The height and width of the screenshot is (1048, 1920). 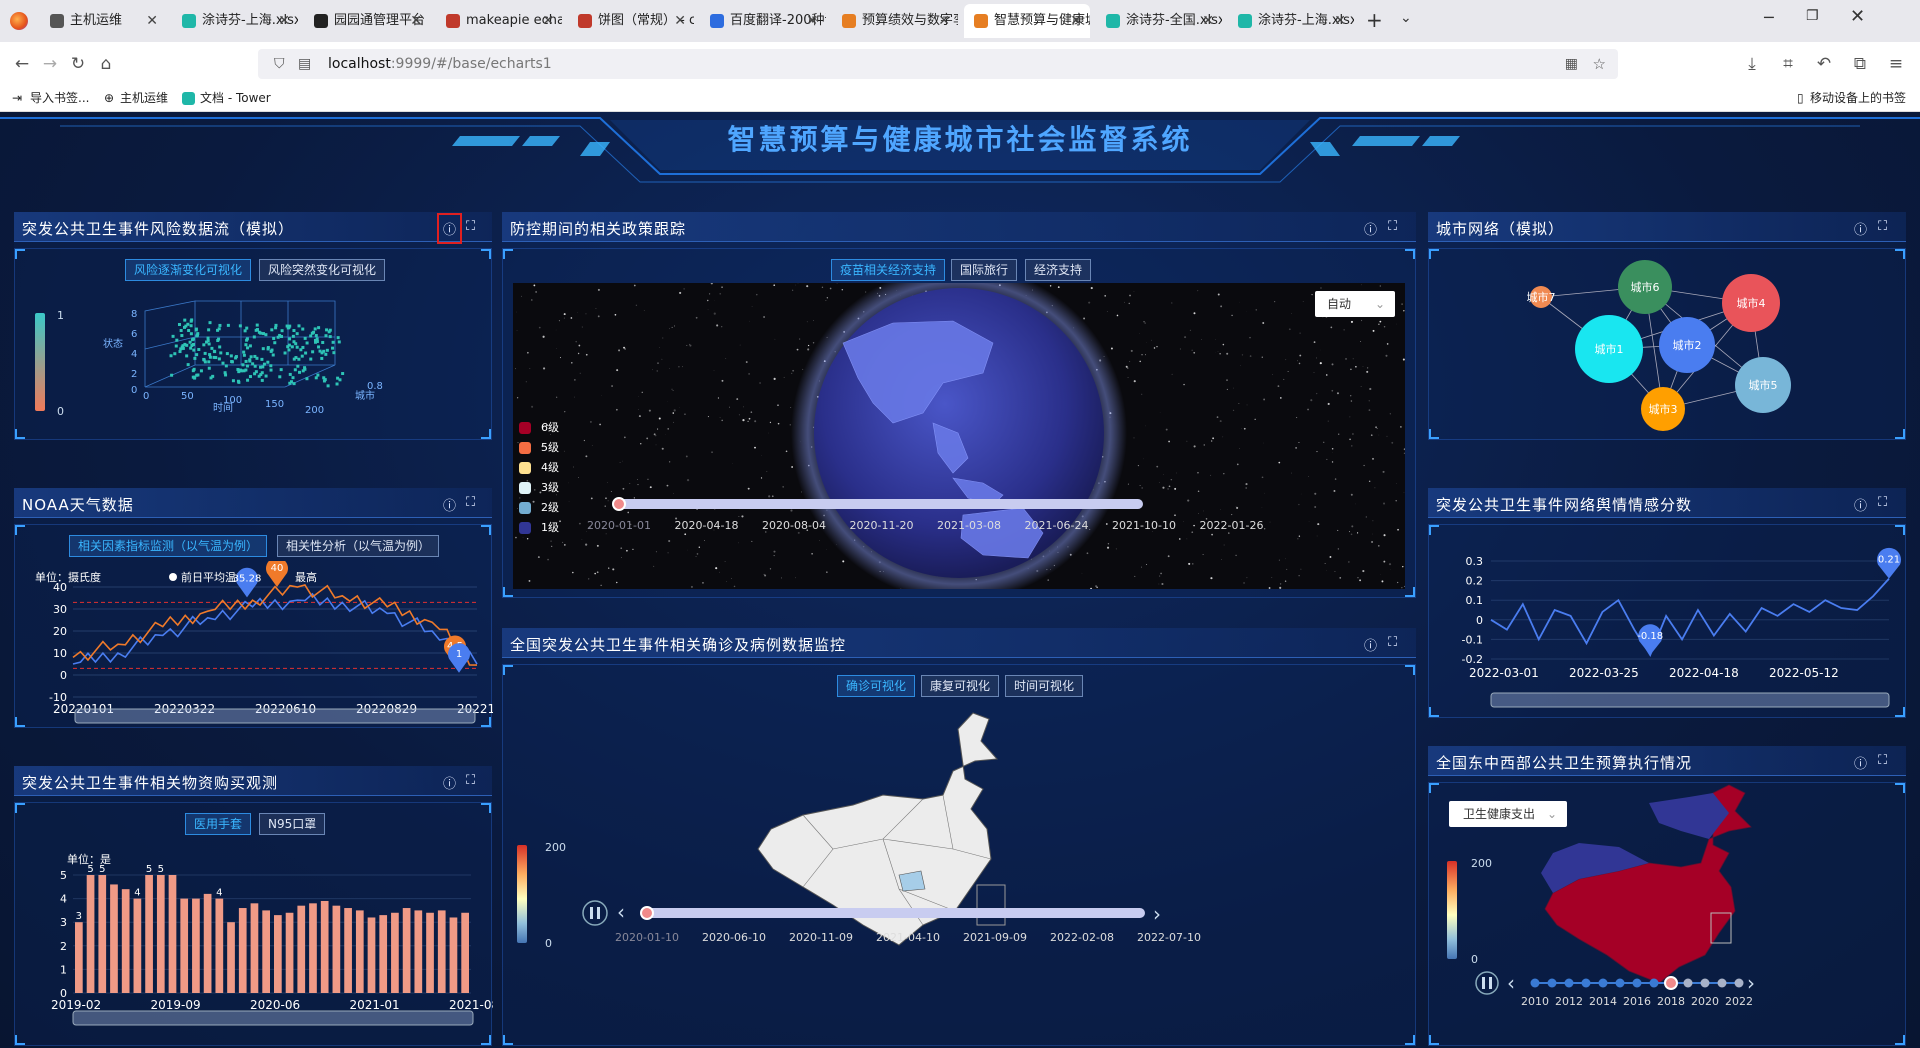 I want to click on browser-tab: 智慧预算与健康城 ✕, so click(x=1027, y=21).